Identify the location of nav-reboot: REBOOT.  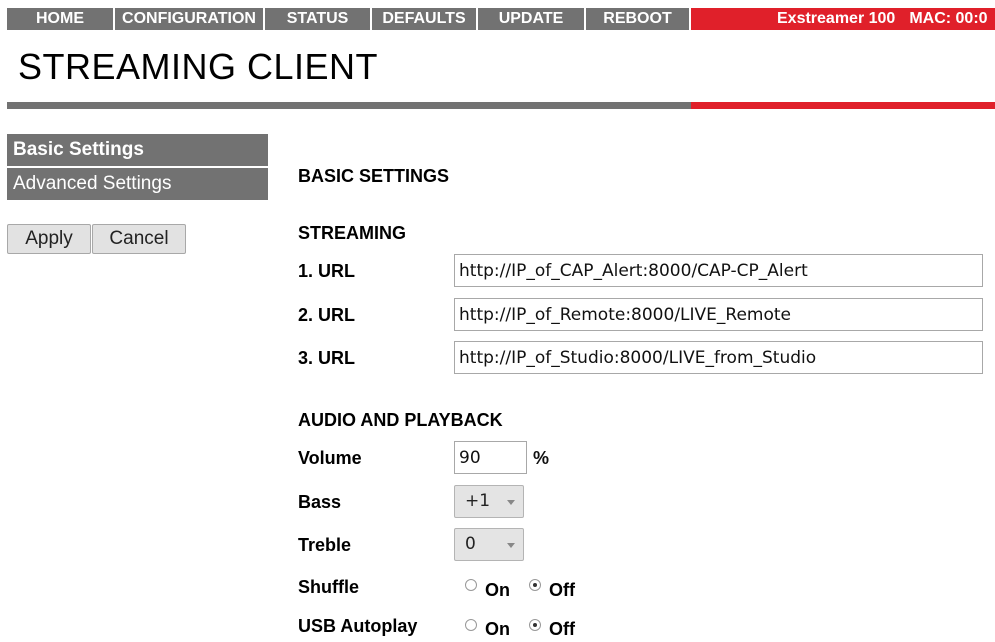
(637, 19).